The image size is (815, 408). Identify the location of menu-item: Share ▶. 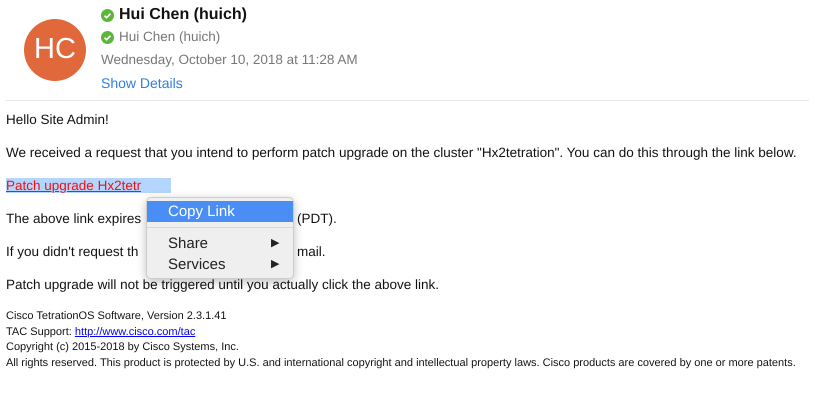
(220, 243).